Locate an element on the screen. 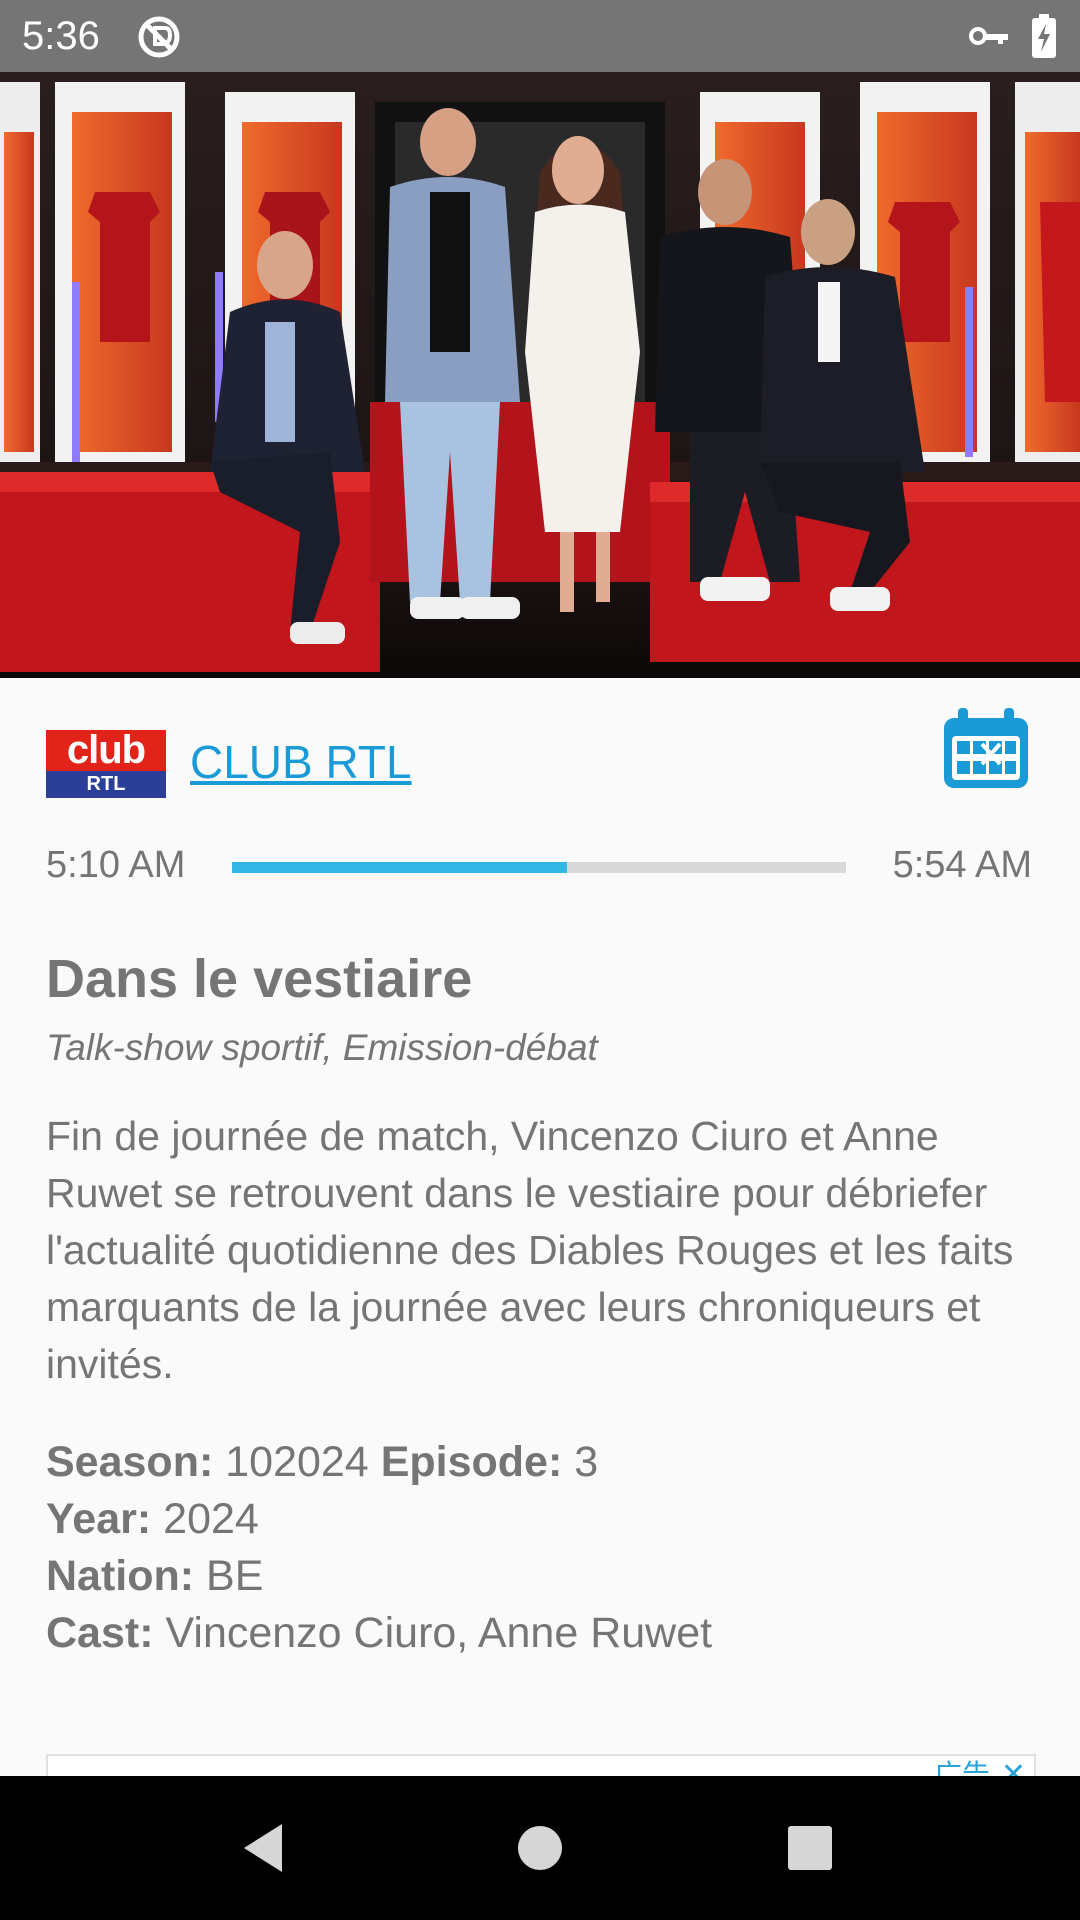 This screenshot has width=1080, height=1920. cast-line: Cast: Vincenzo Ciuro, Anne Ruwet is located at coordinates (541, 1633).